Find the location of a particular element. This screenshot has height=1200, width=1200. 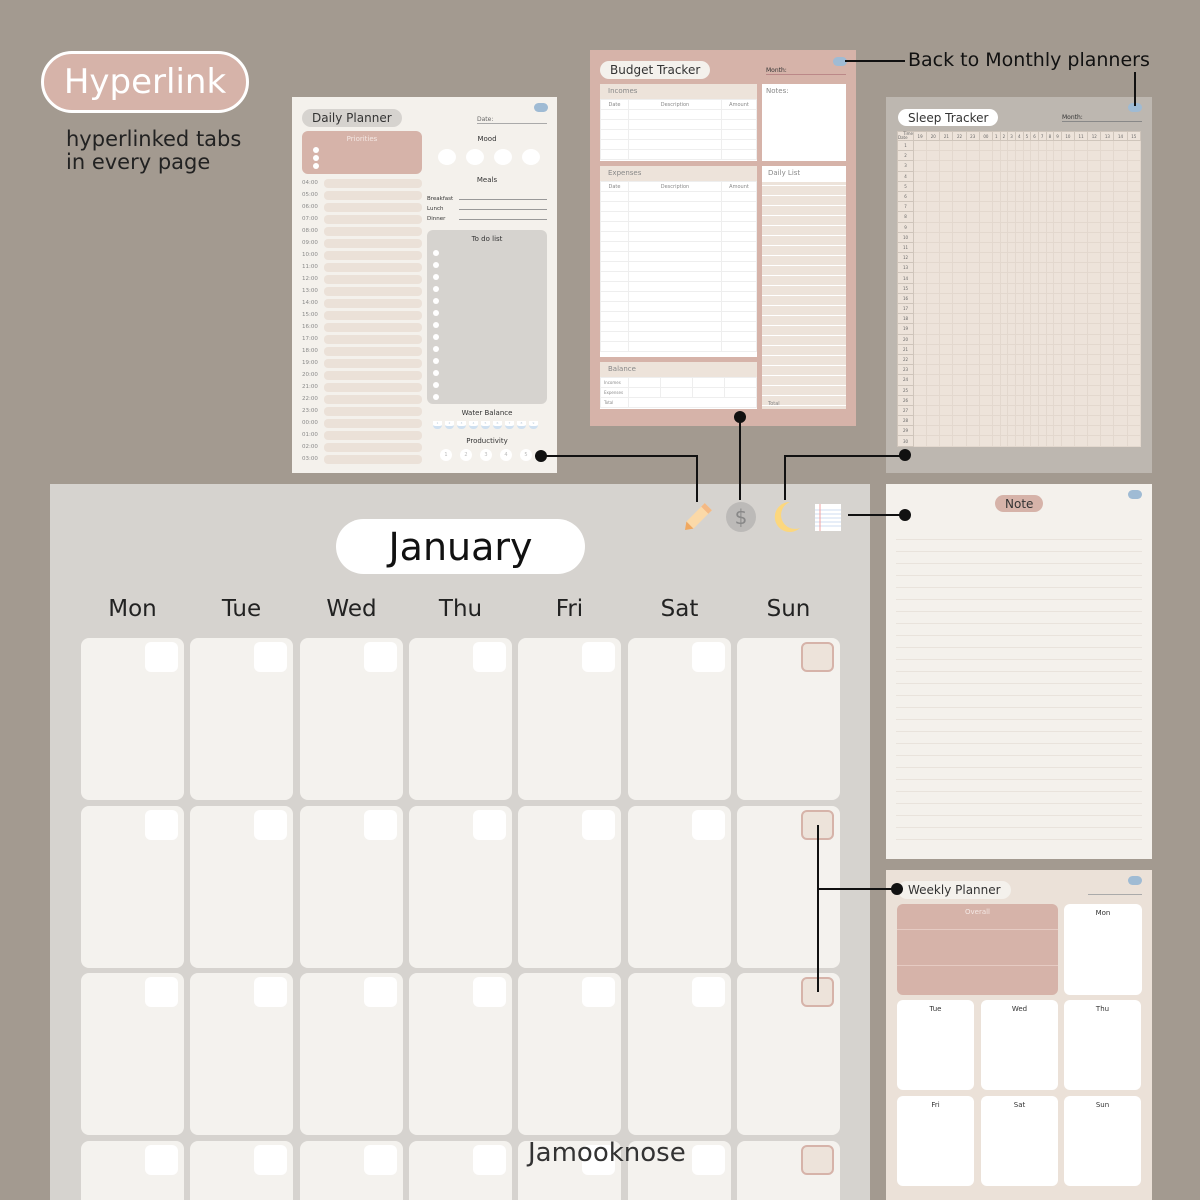

bear-neutral-icon is located at coordinates (503, 157).